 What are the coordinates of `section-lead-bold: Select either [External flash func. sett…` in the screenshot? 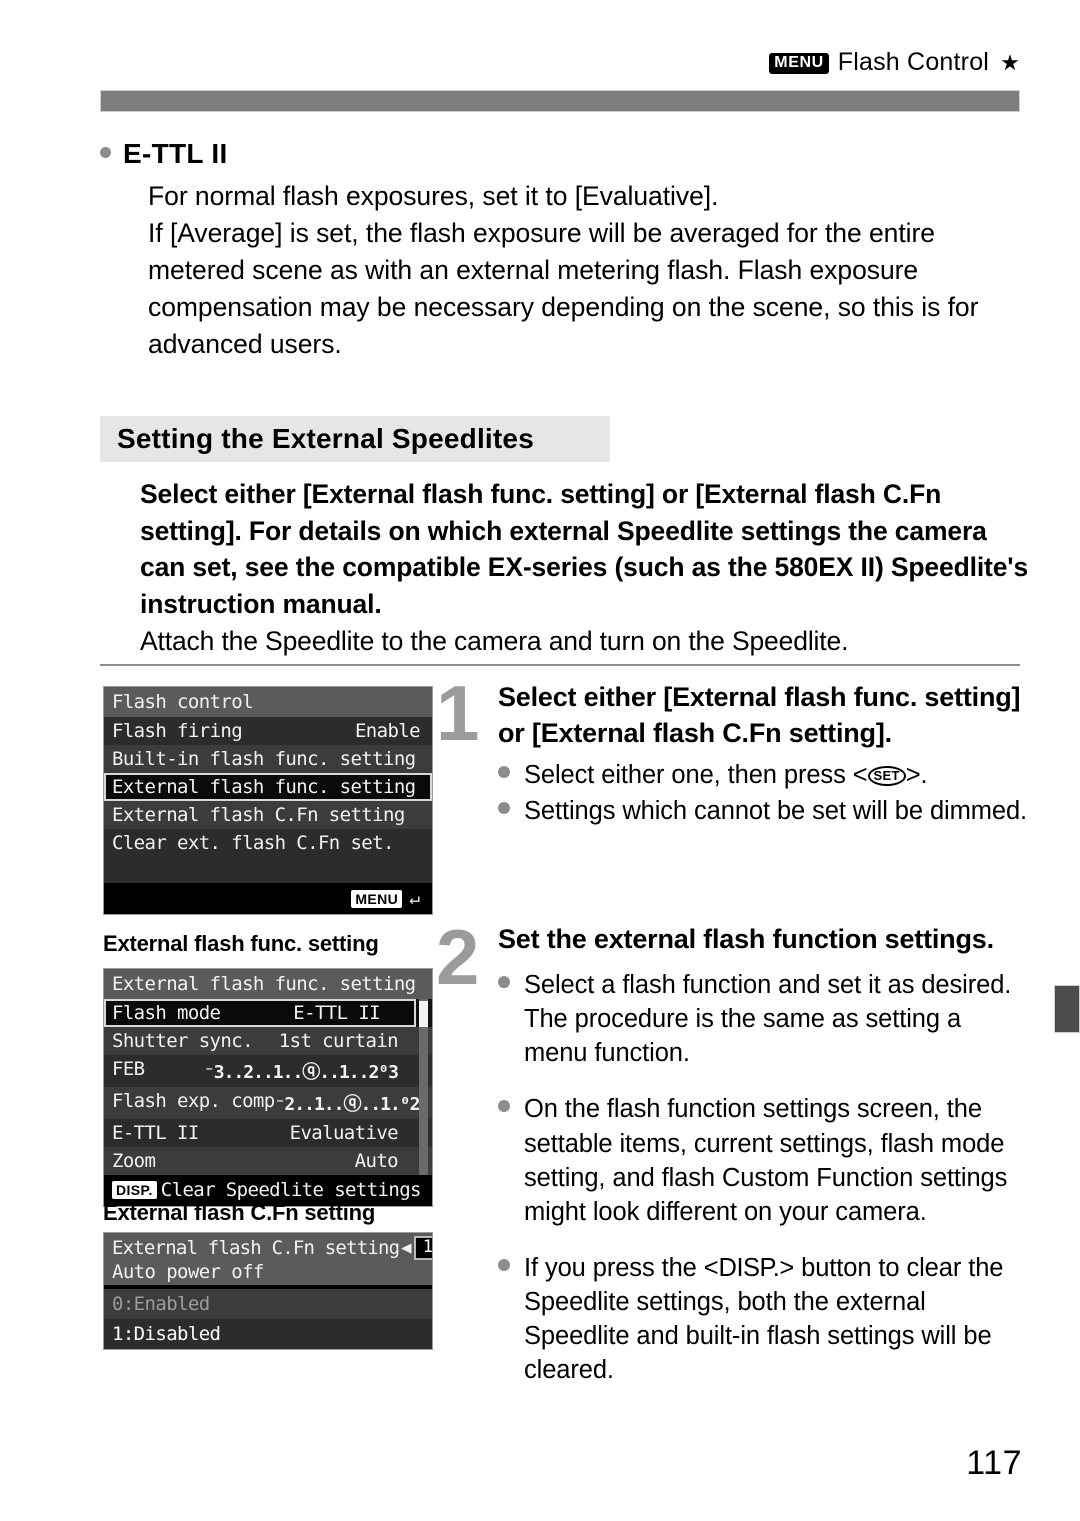 It's located at (584, 549).